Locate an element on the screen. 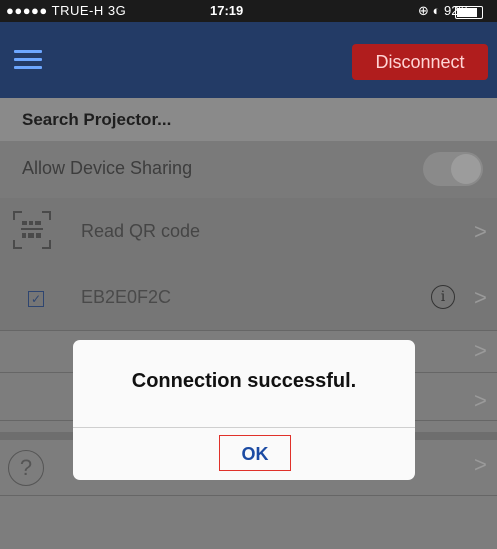 The image size is (497, 549). ok-button: OK is located at coordinates (255, 453).